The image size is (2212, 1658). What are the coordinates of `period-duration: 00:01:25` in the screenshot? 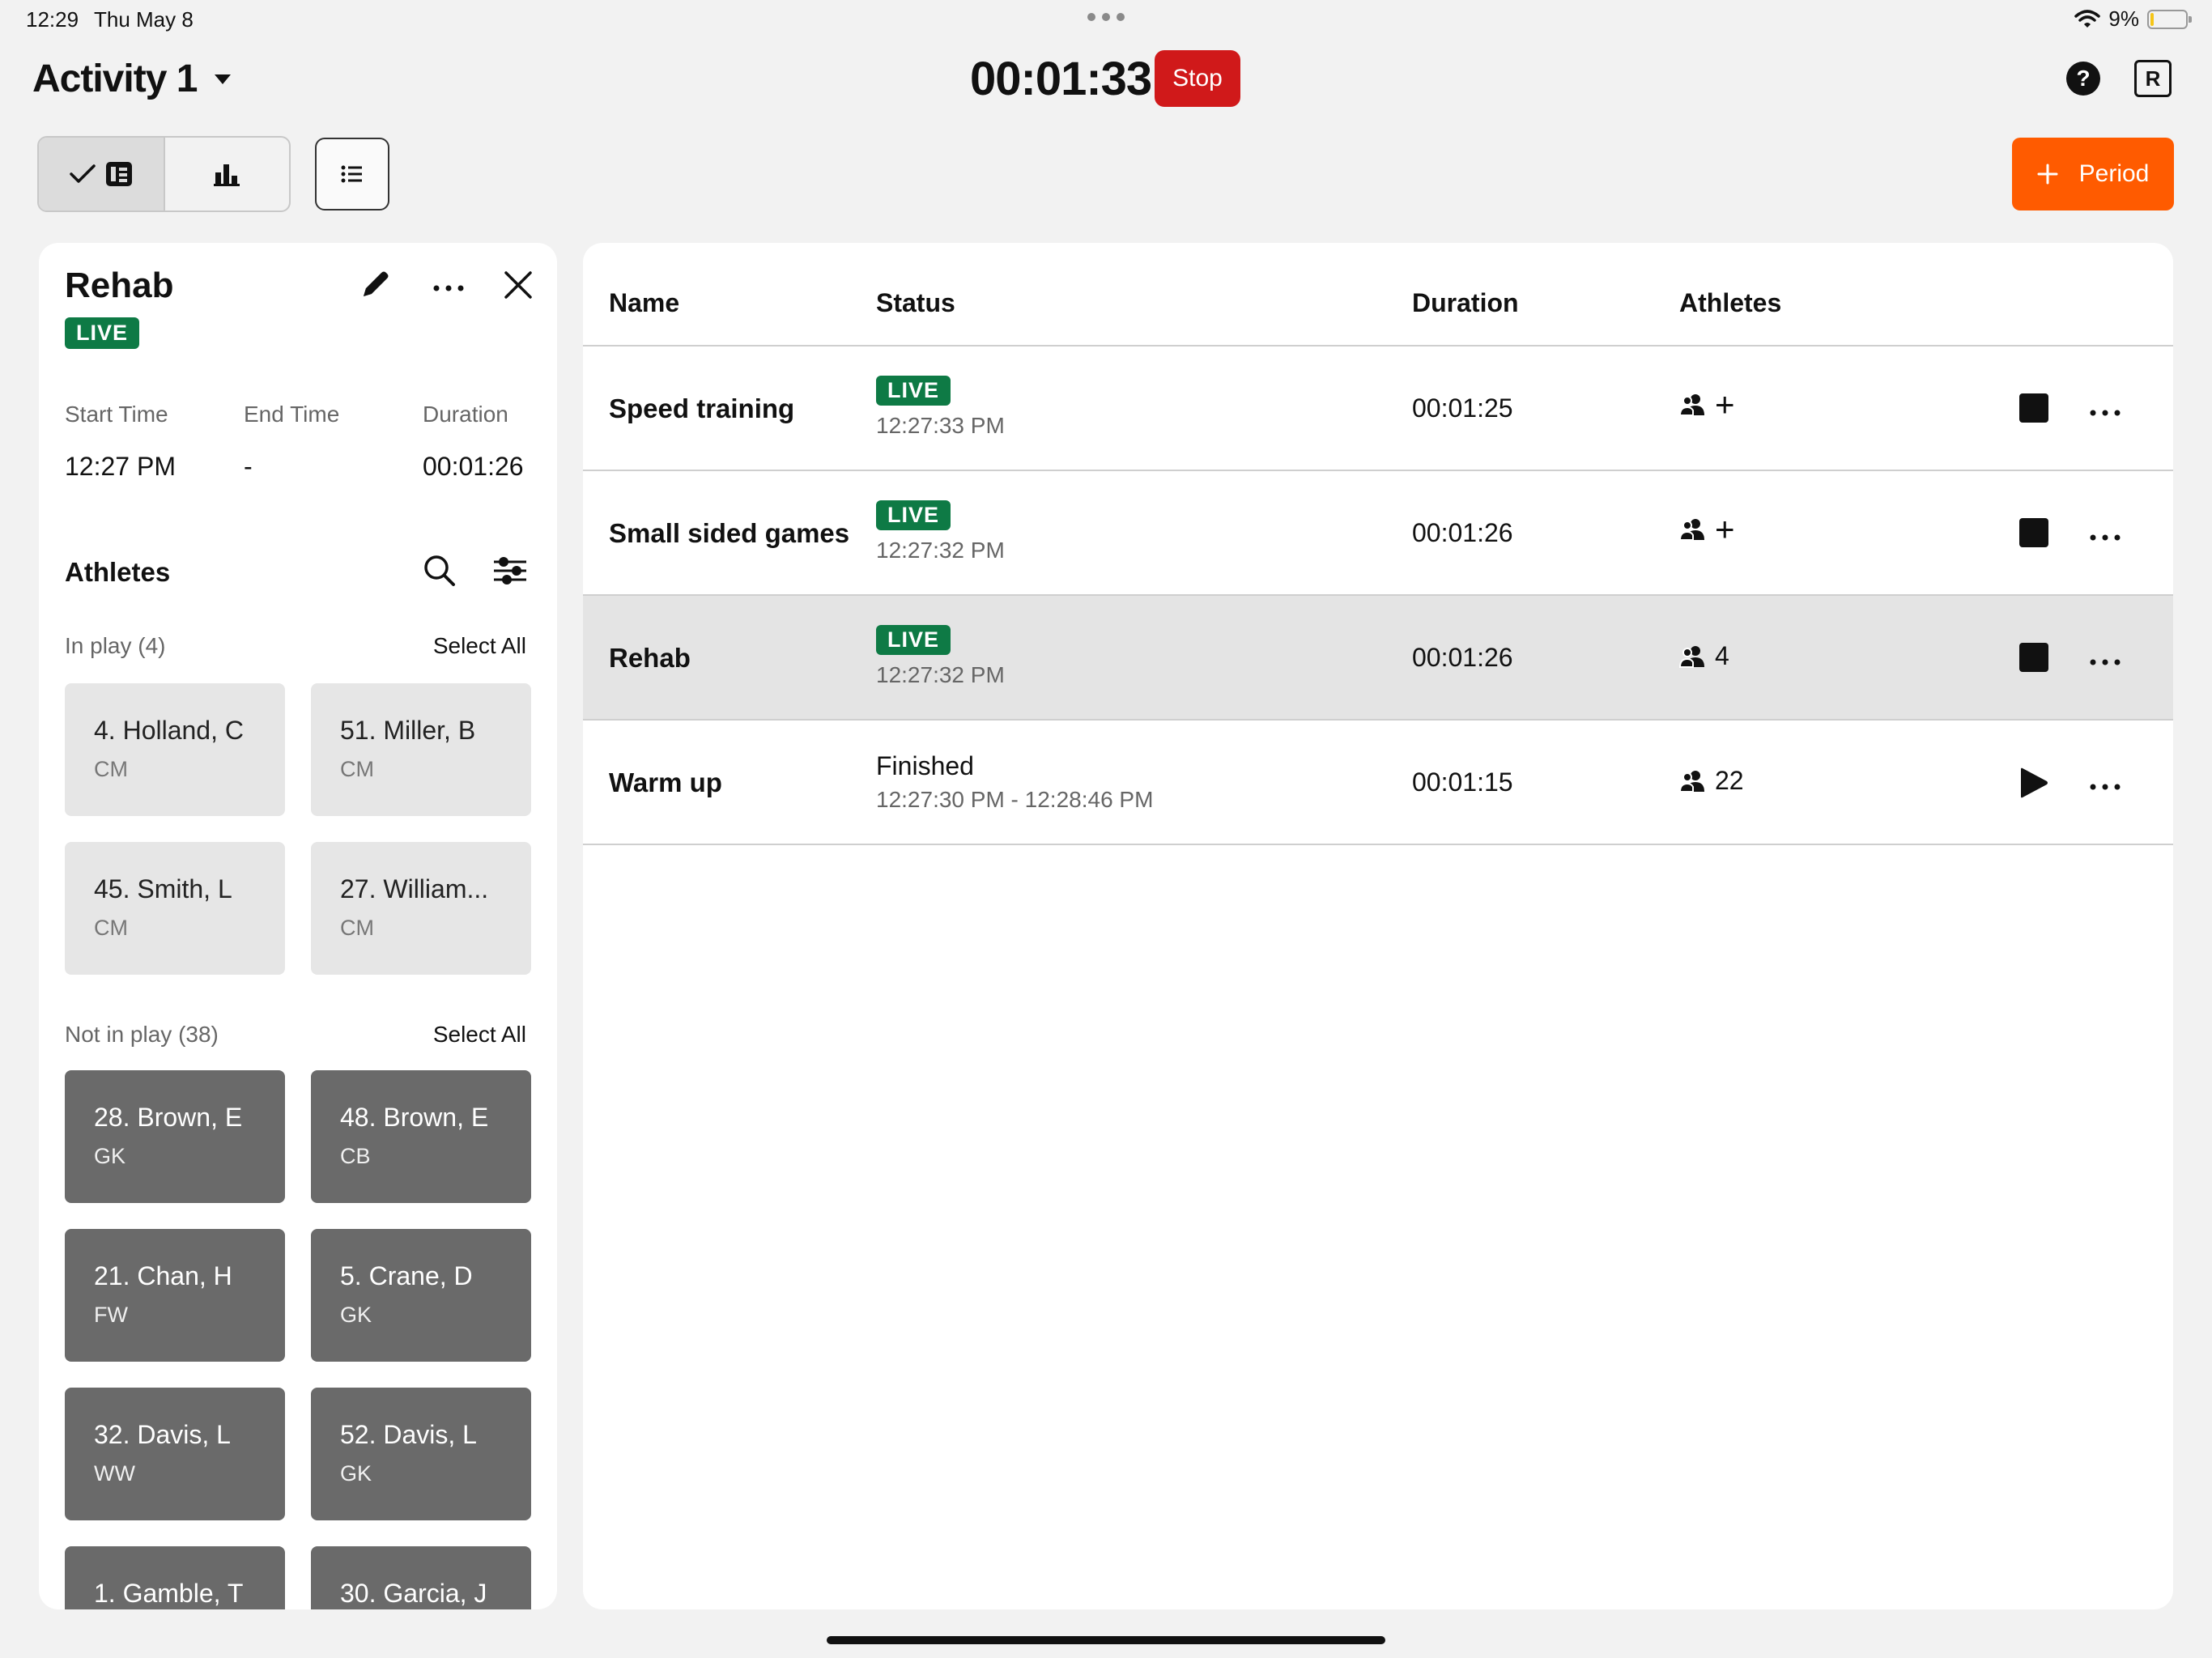 It's located at (1463, 408).